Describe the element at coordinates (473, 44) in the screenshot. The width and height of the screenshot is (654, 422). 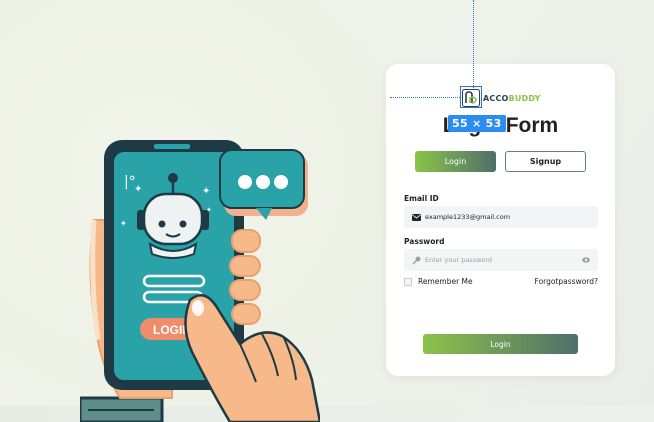
I see `measure-guide-vertical` at that location.